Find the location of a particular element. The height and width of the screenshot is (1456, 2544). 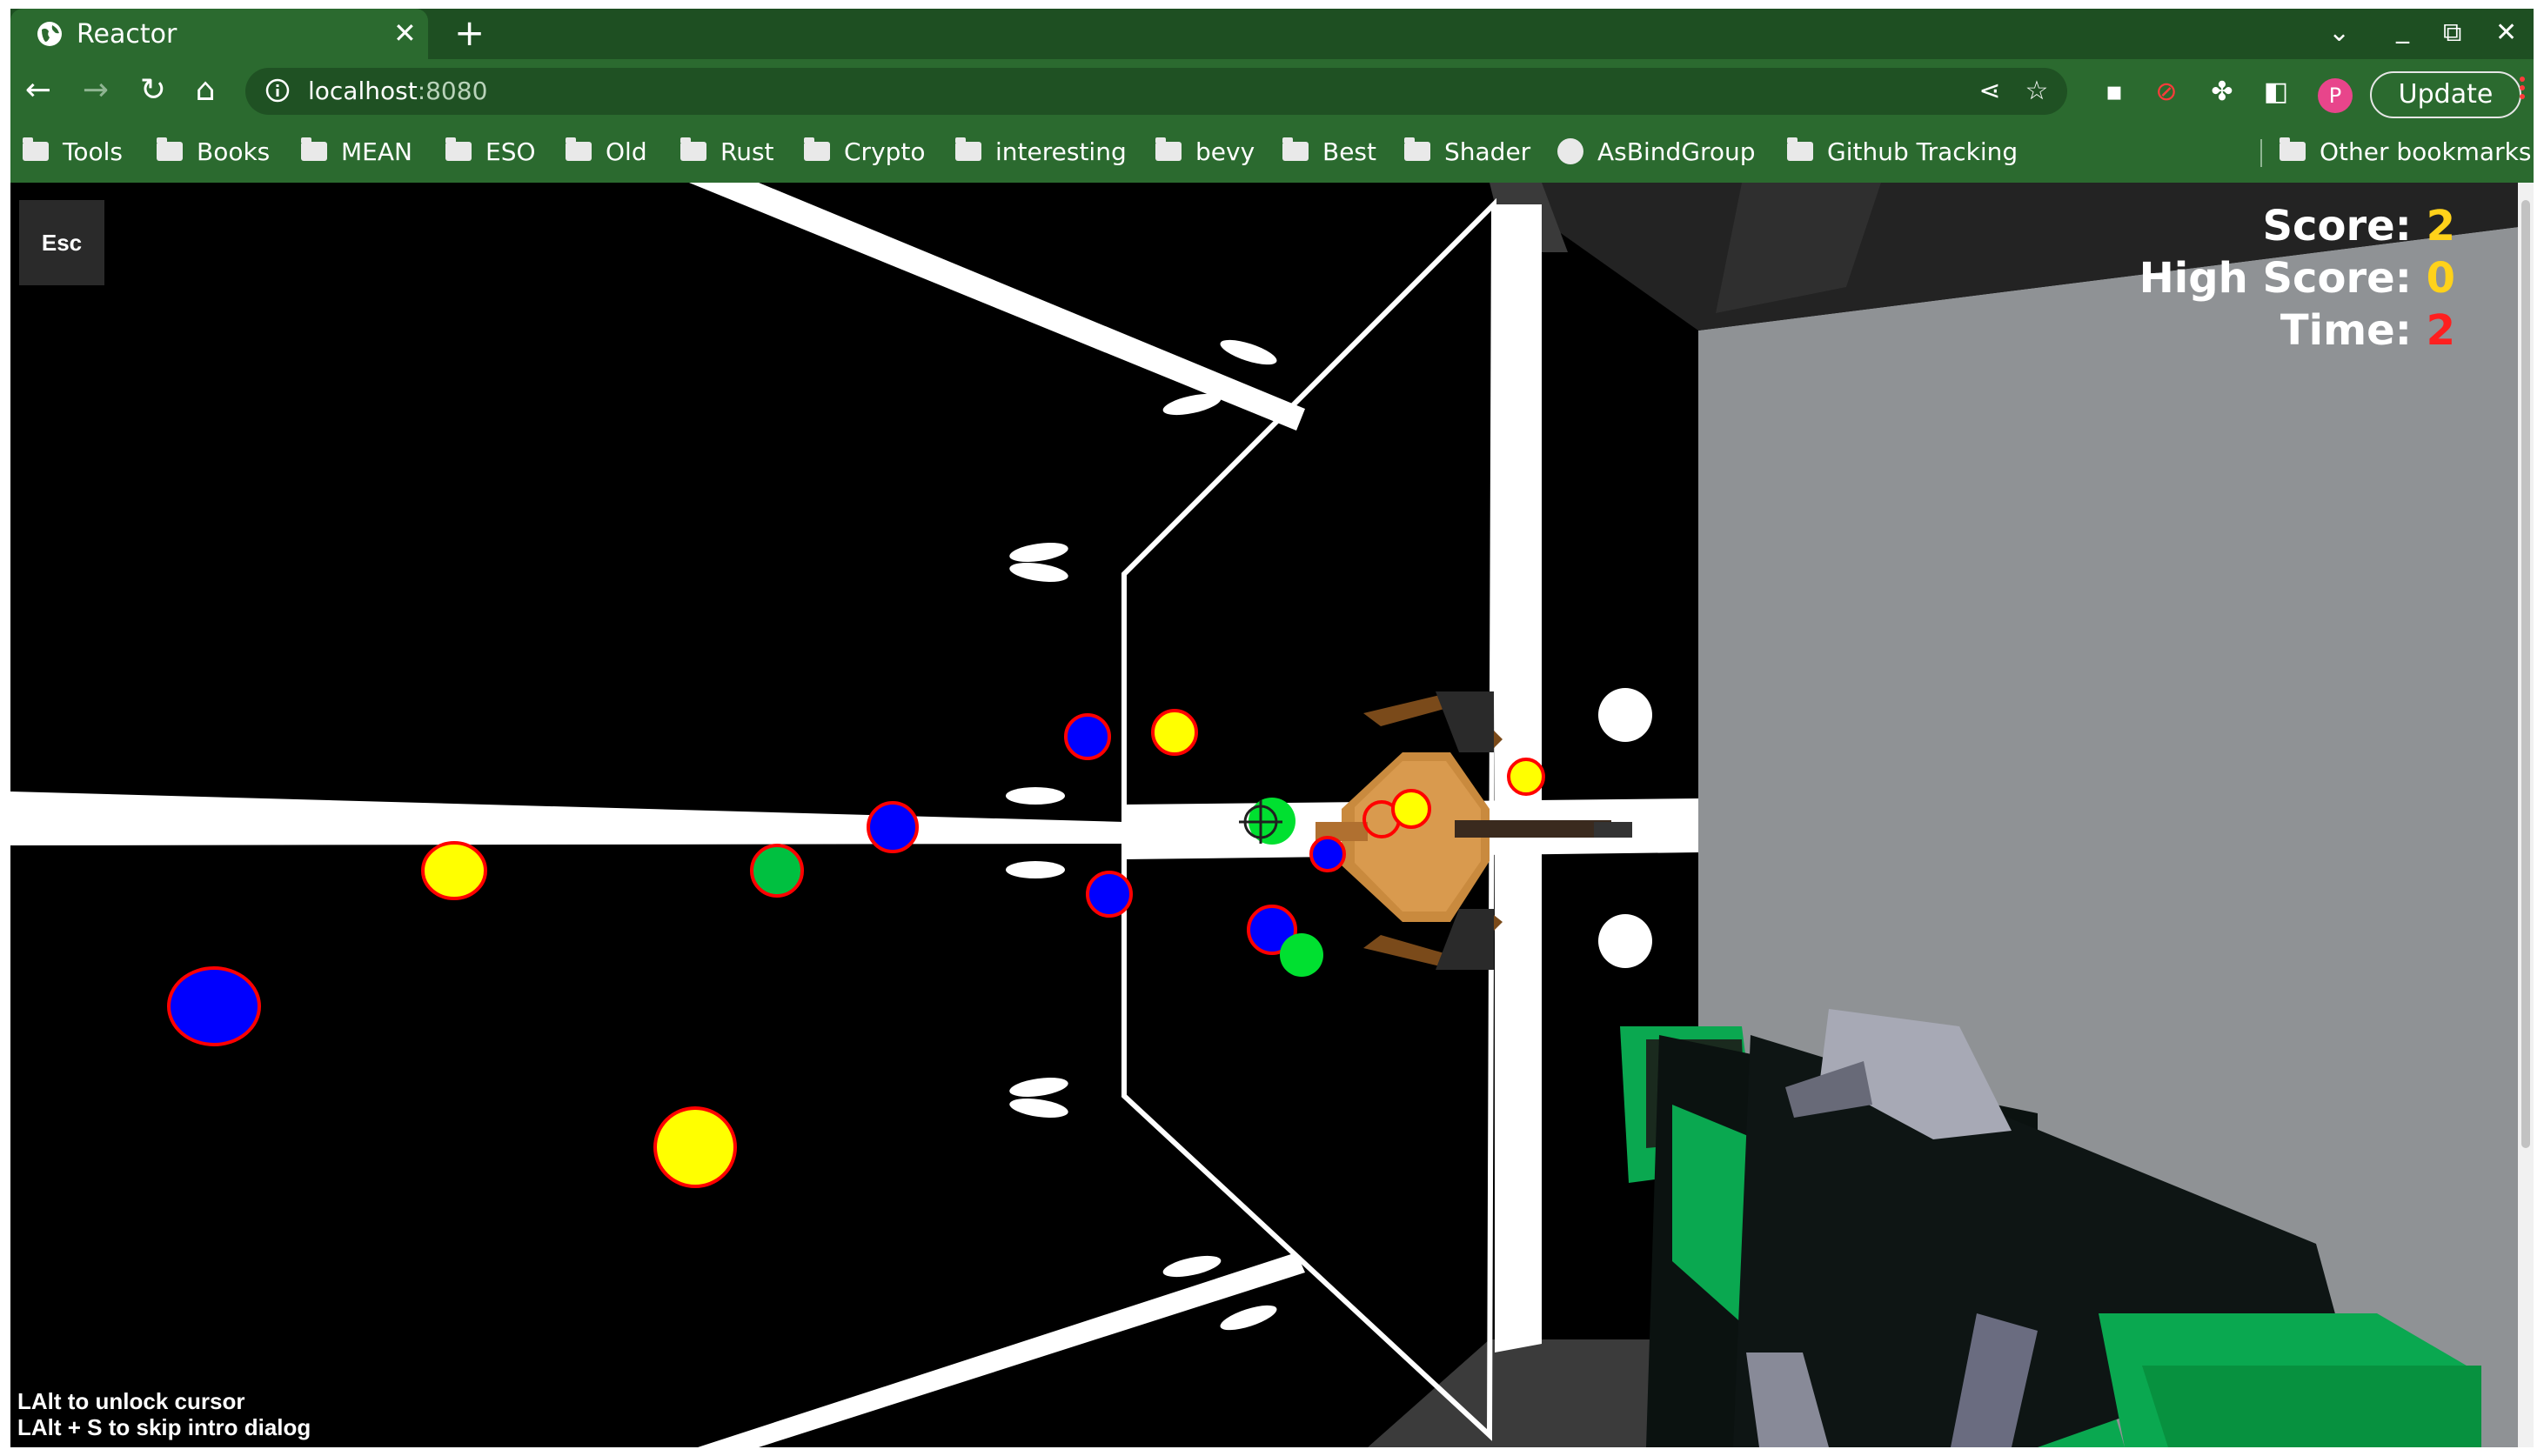

block-icon: ⊘ is located at coordinates (2166, 92).